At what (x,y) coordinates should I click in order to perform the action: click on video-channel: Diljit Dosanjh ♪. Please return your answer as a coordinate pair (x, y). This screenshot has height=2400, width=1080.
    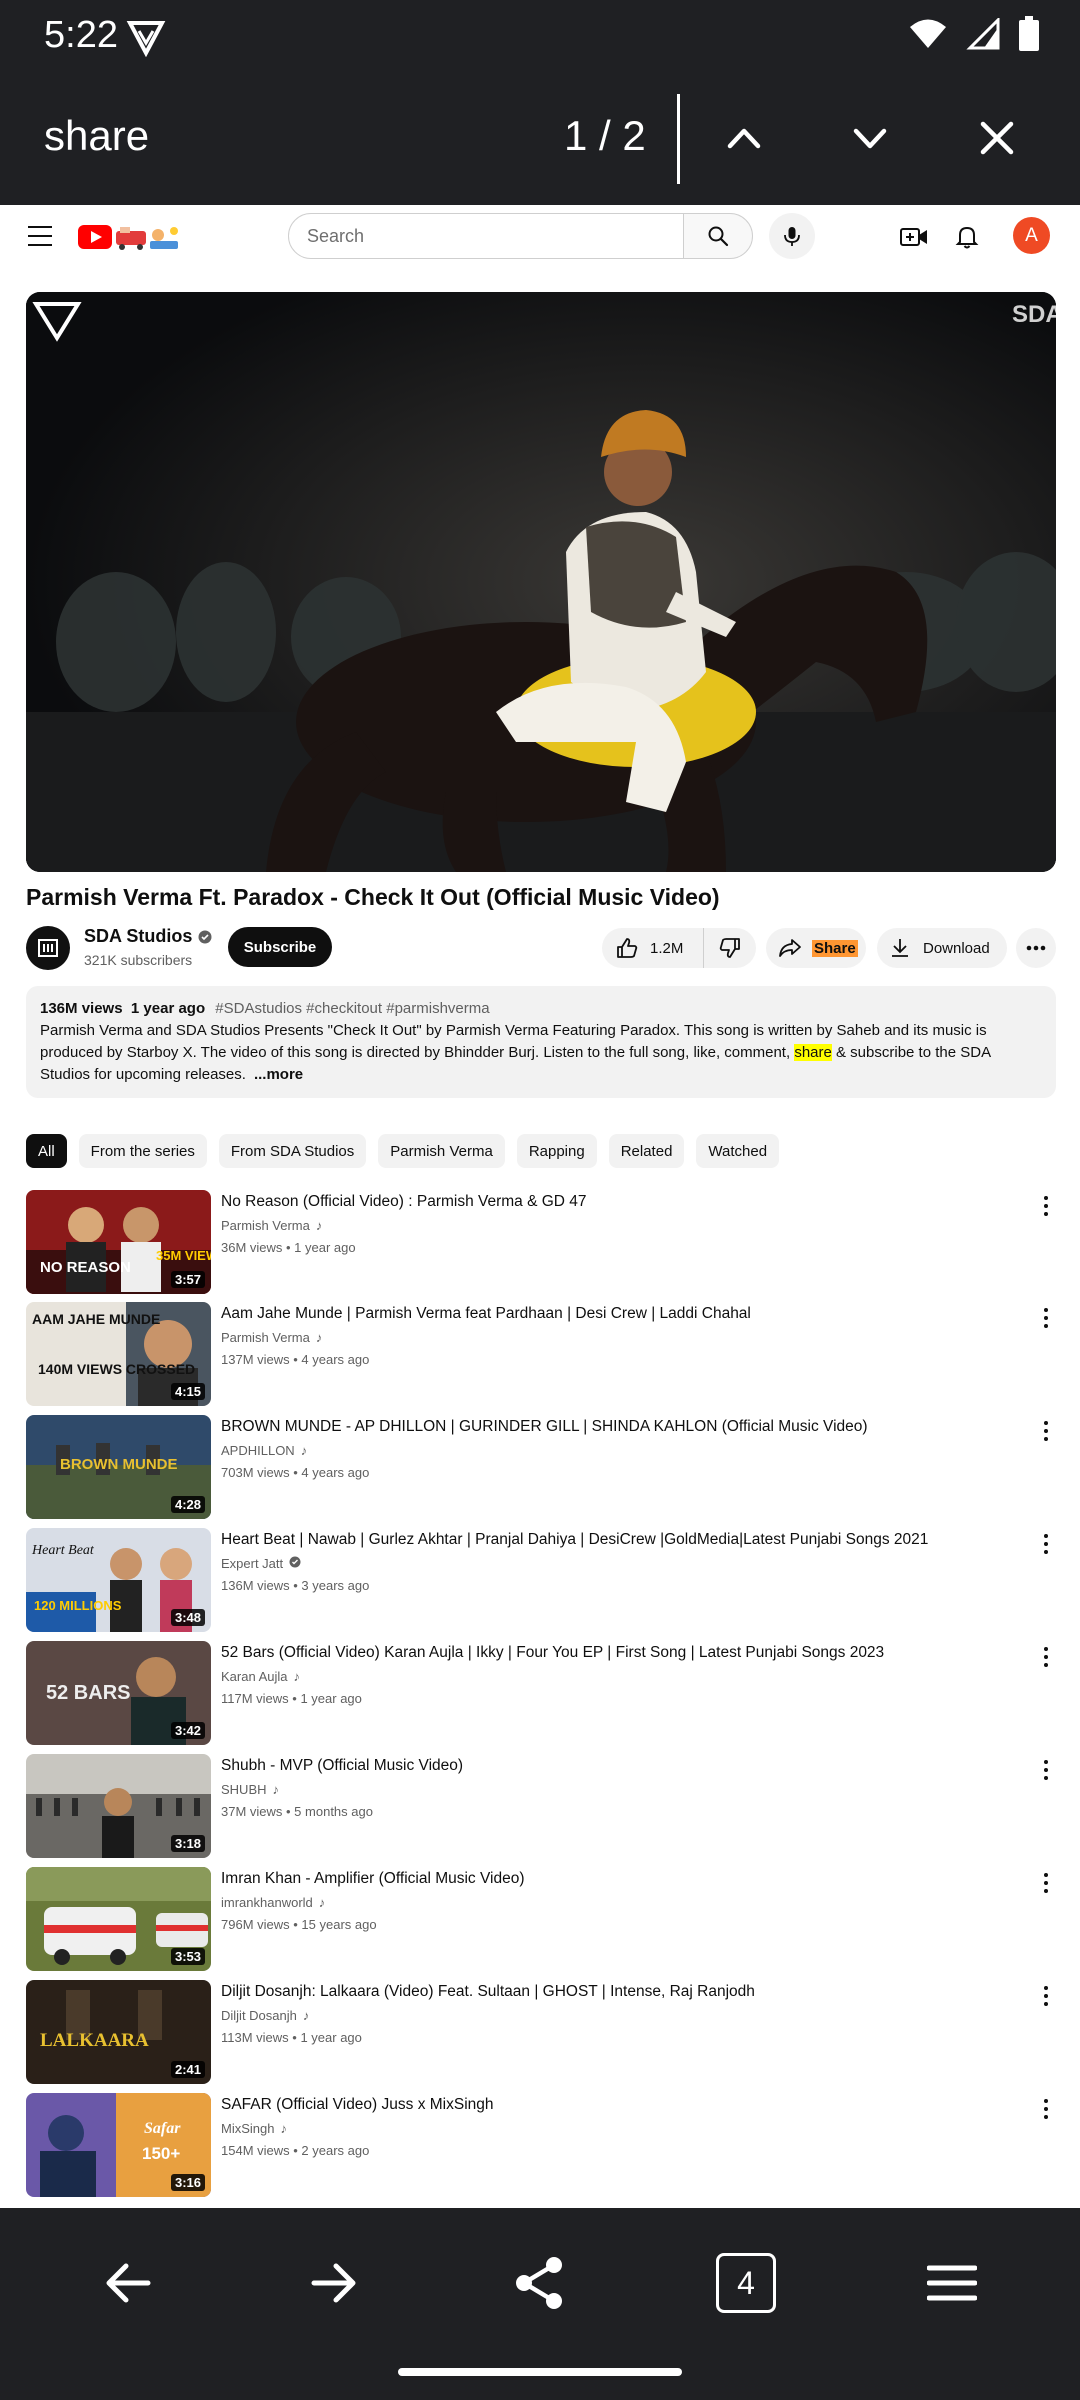
    Looking at the image, I should click on (265, 2015).